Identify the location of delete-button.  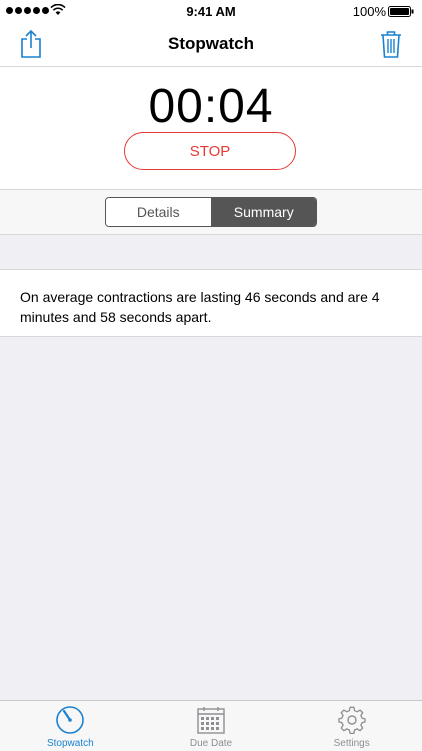
(391, 44).